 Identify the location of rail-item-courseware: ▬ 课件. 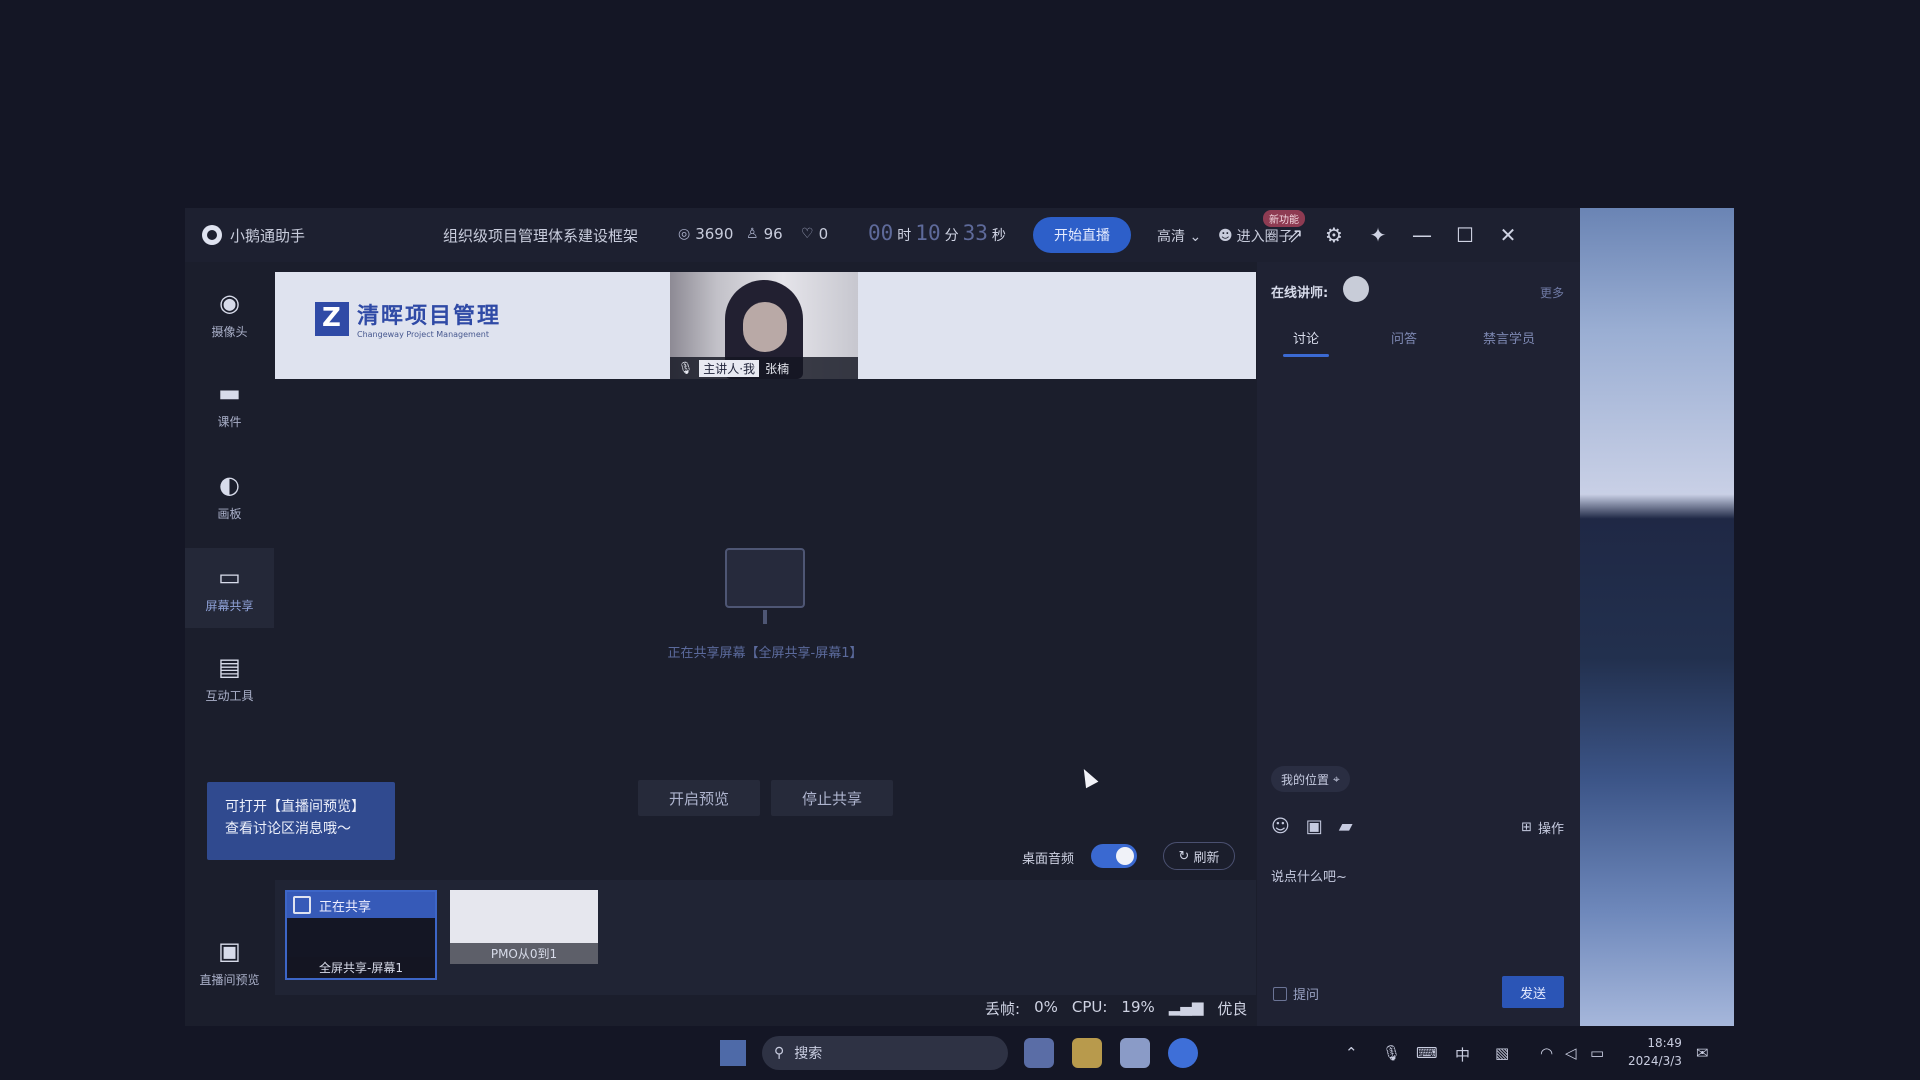
(229, 404).